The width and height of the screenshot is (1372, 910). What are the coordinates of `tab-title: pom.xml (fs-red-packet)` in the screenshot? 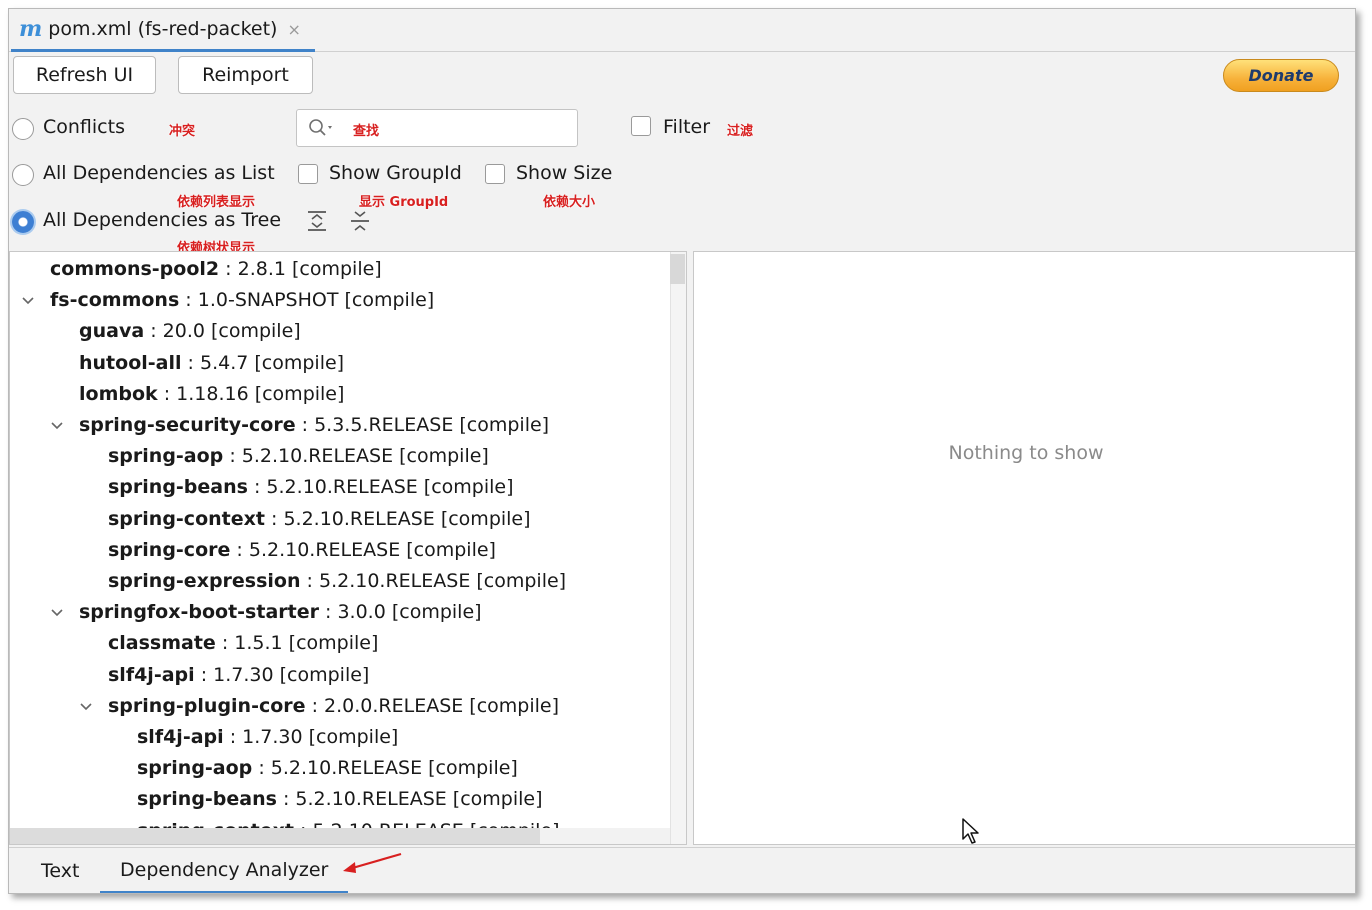 It's located at (163, 29).